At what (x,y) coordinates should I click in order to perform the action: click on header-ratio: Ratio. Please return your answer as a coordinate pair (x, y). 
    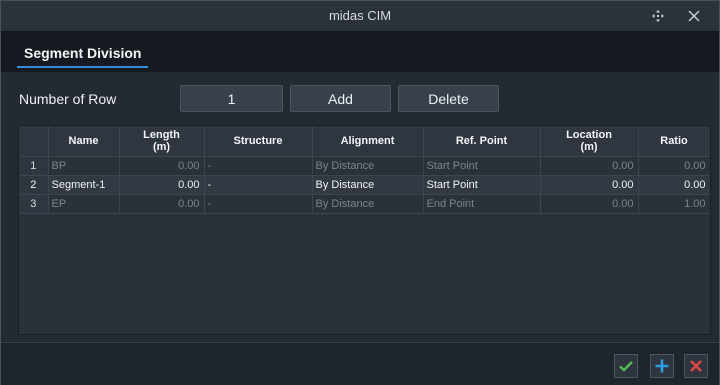
    Looking at the image, I should click on (674, 141).